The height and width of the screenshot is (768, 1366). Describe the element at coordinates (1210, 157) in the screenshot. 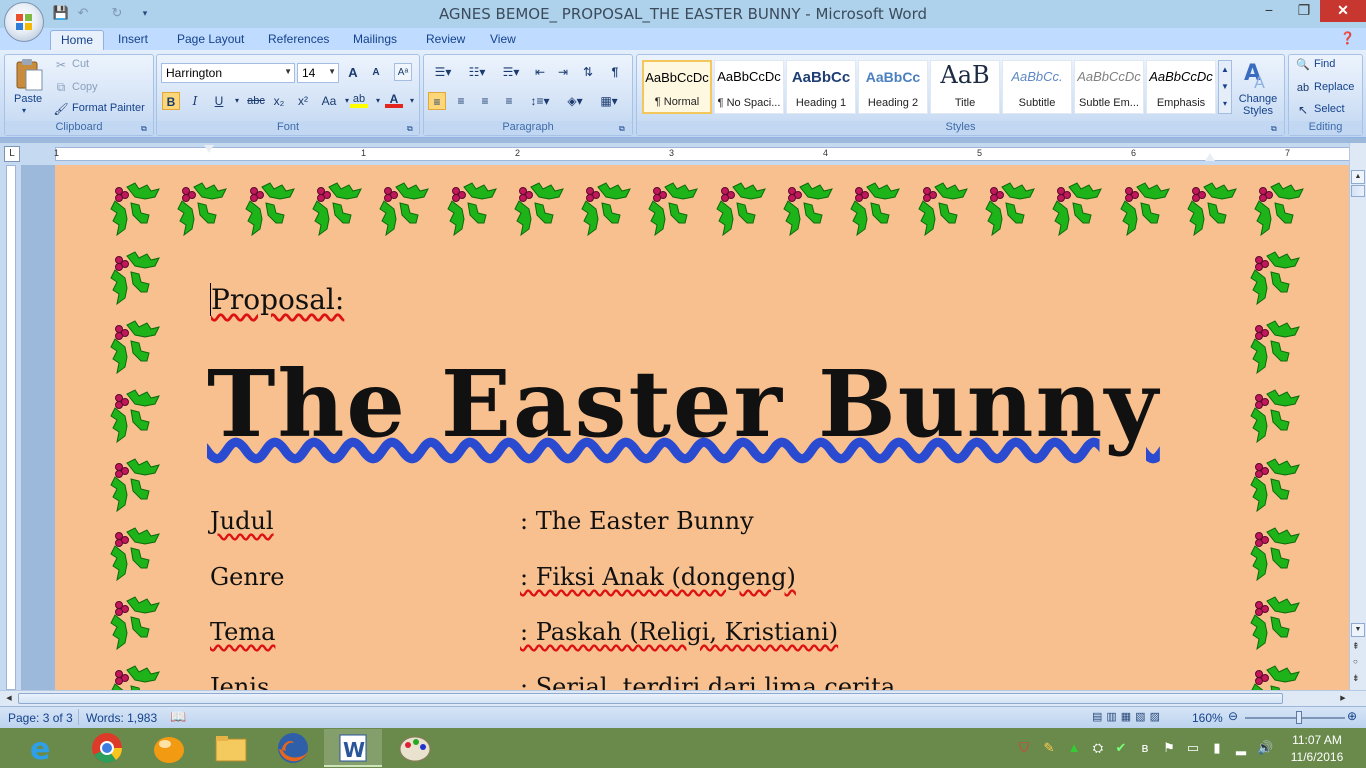

I see `right-indent-marker` at that location.